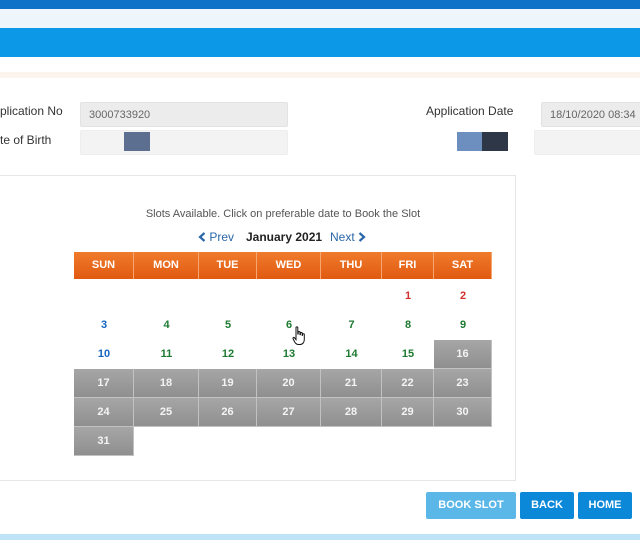  I want to click on calendar-nav: Prev January 2021 Next, so click(283, 238).